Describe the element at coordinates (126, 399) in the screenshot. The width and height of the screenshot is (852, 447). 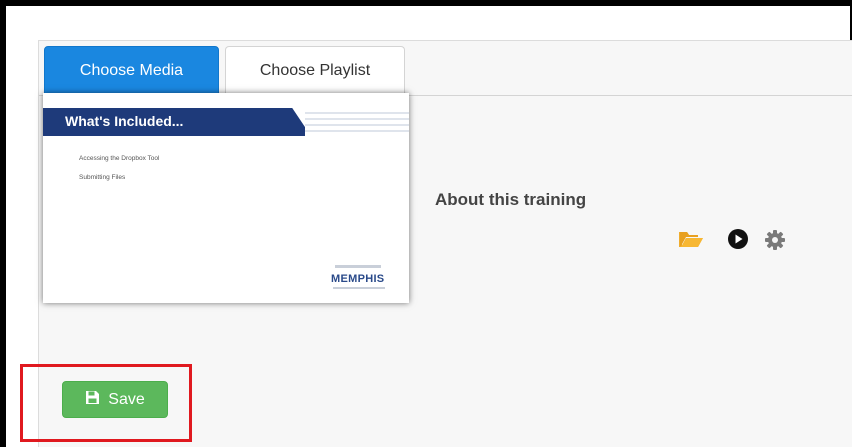
I see `save-button-label: Save` at that location.